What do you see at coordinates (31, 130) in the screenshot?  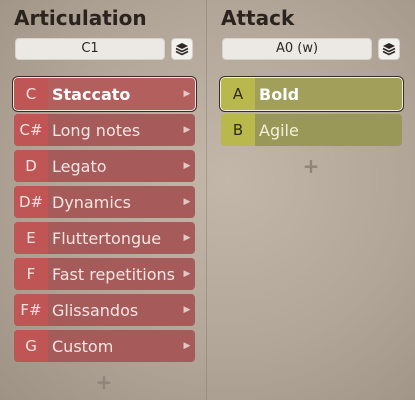 I see `articulation-item-key: C#` at bounding box center [31, 130].